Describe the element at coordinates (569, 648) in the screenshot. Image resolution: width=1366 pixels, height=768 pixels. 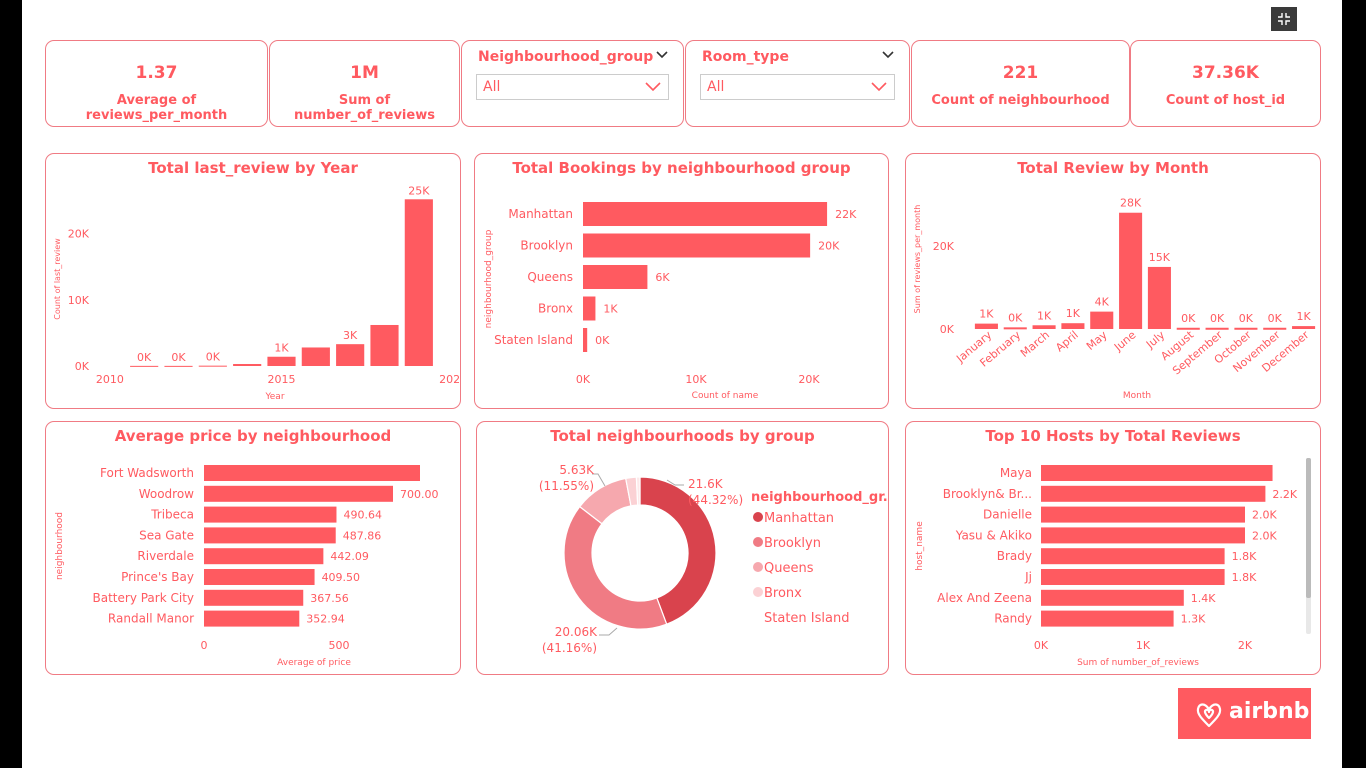
I see `data-label: (41.16%)` at that location.